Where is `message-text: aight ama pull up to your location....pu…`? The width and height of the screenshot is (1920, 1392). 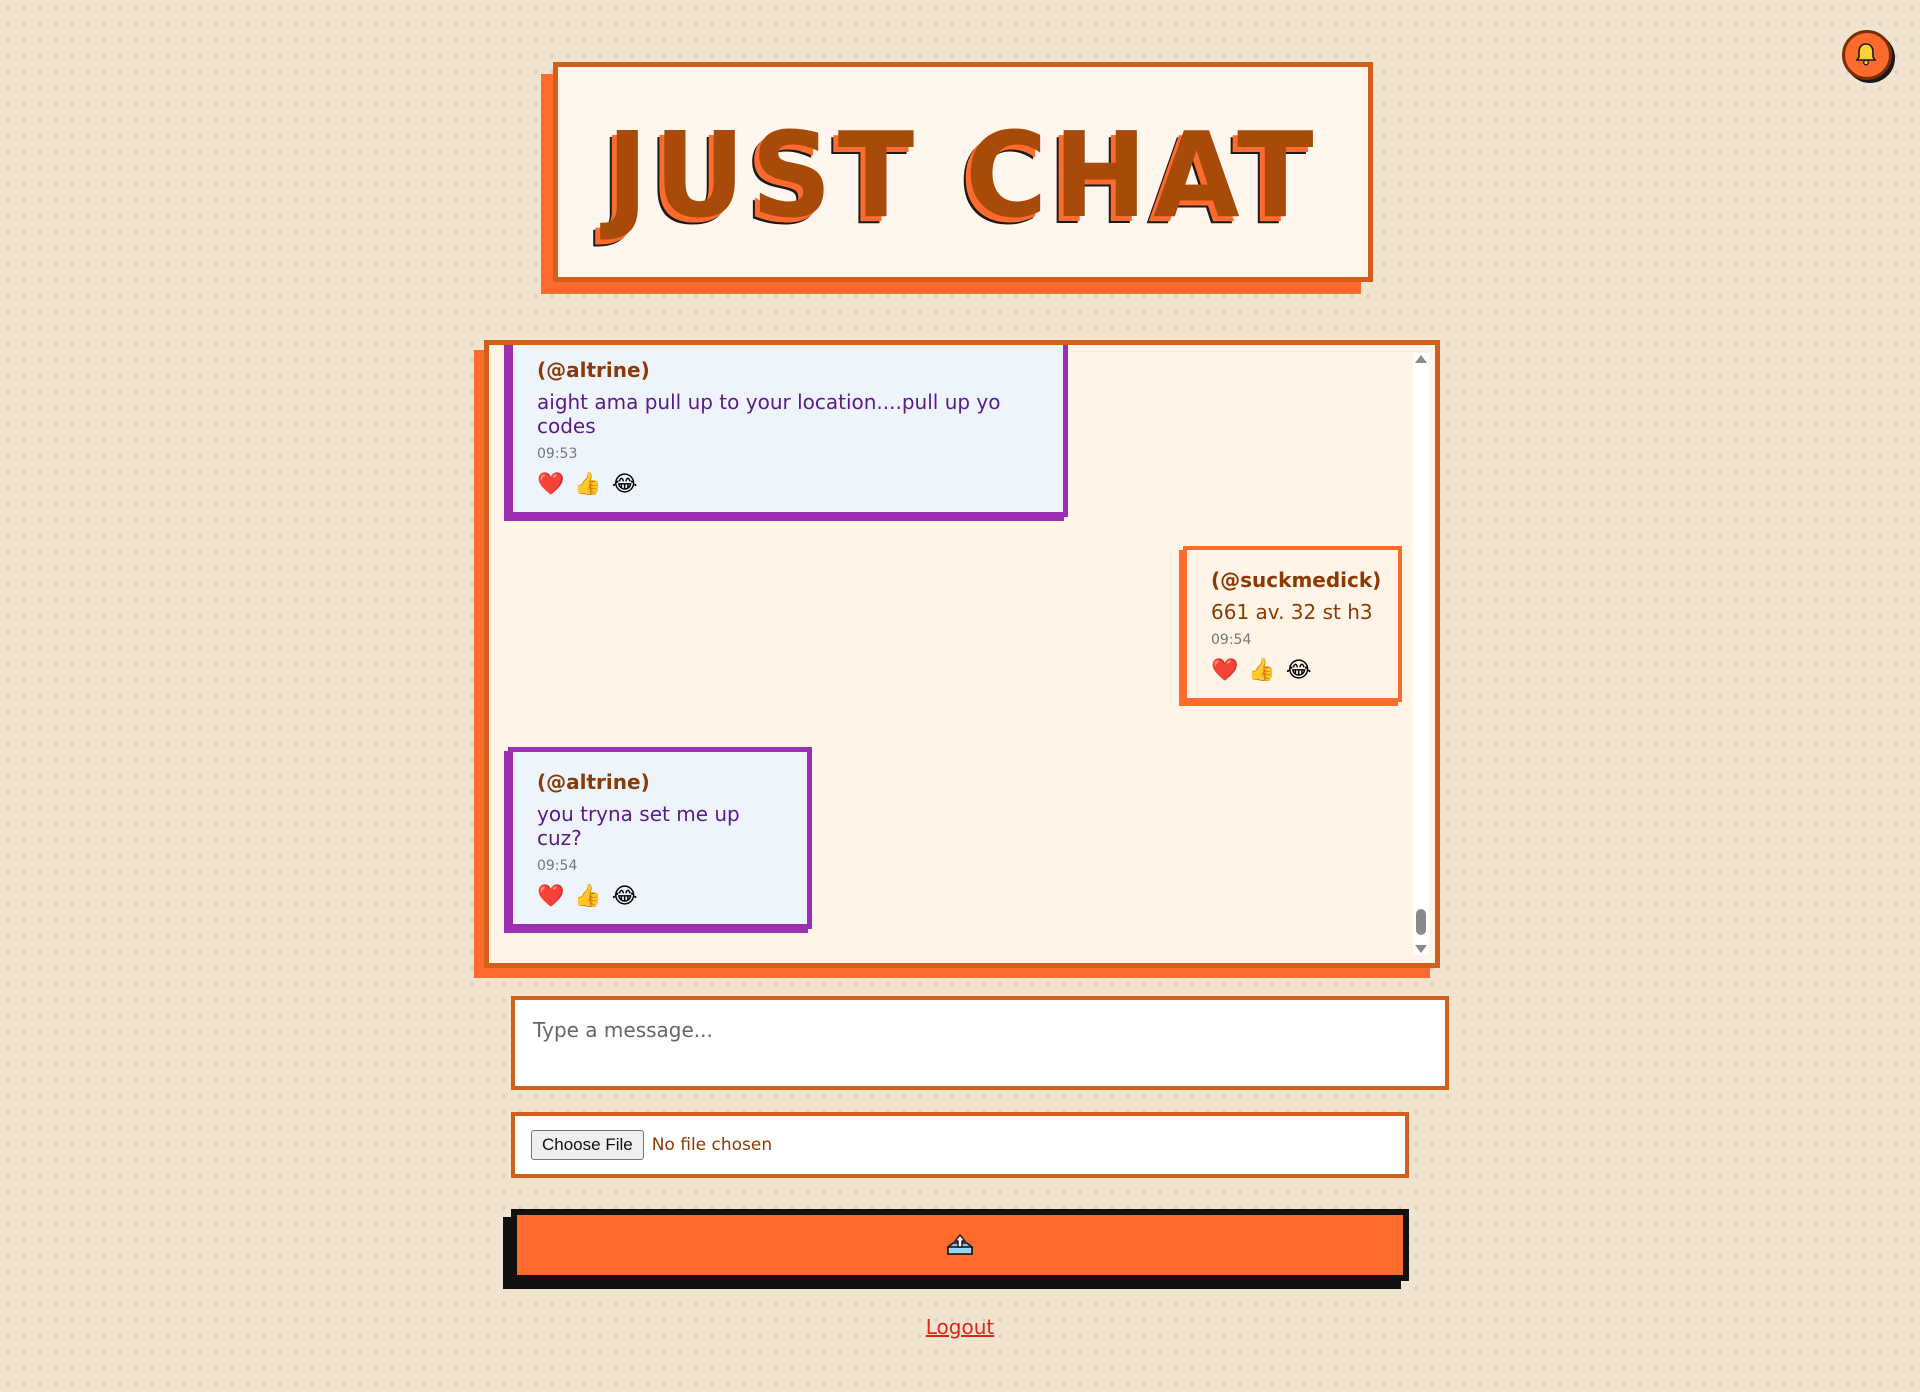
message-text: aight ama pull up to your location....pu… is located at coordinates (769, 414).